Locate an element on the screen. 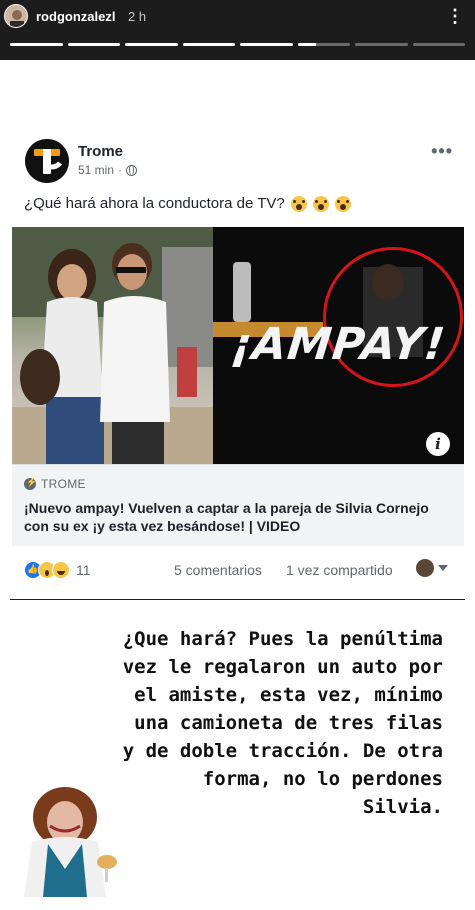 The height and width of the screenshot is (910, 475). instant-article-icon is located at coordinates (31, 483).